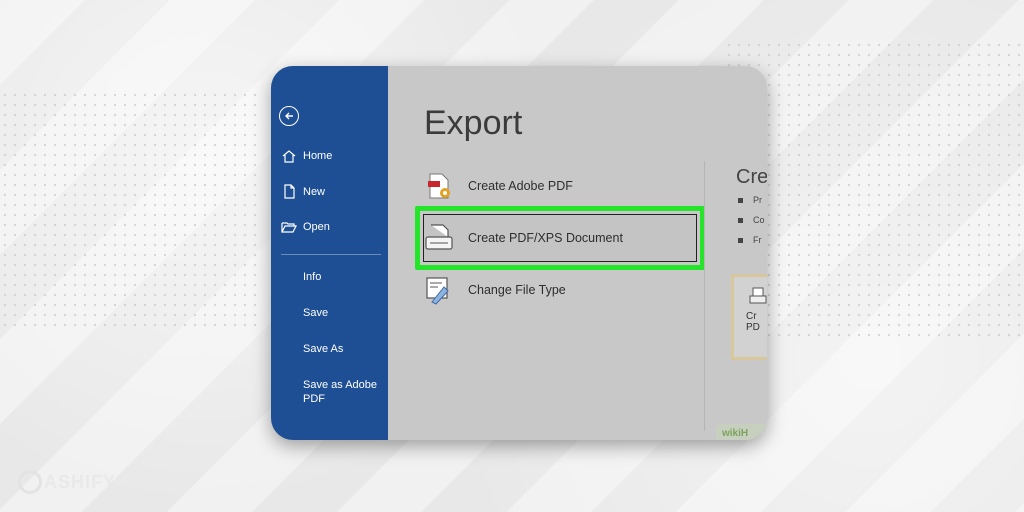 This screenshot has width=1024, height=512. I want to click on sidebar-item-save-as: Save As, so click(323, 349).